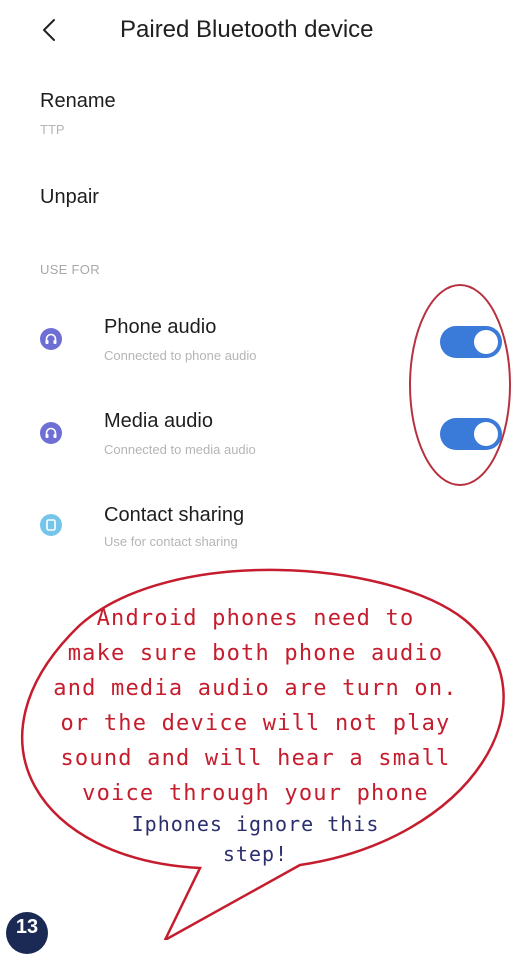 This screenshot has width=511, height=954. What do you see at coordinates (255, 688) in the screenshot?
I see `annotation-line-3: and media audio are turn on.` at bounding box center [255, 688].